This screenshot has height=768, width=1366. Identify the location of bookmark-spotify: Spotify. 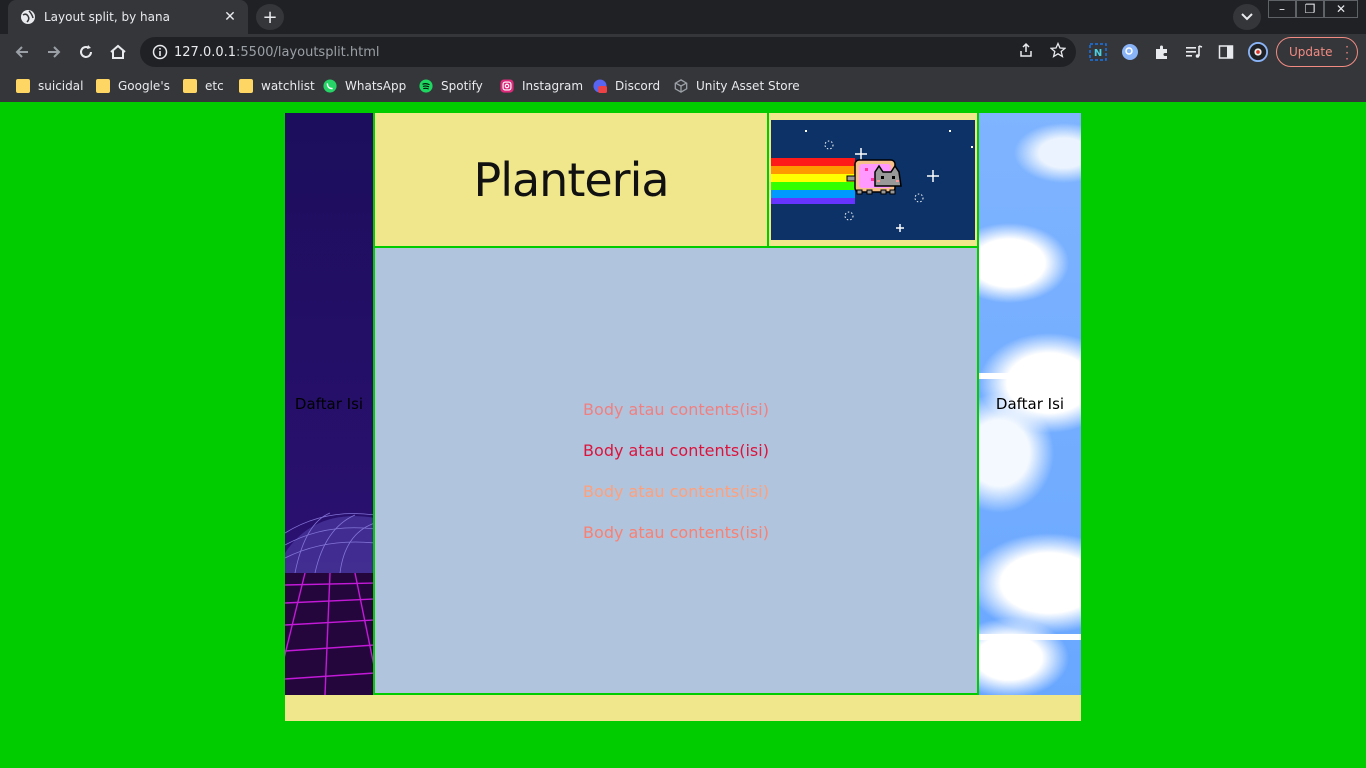
(451, 86).